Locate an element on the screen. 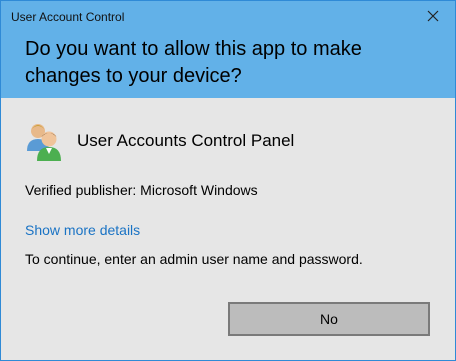 This screenshot has width=456, height=361. show-more-details-link: Show more details is located at coordinates (82, 230).